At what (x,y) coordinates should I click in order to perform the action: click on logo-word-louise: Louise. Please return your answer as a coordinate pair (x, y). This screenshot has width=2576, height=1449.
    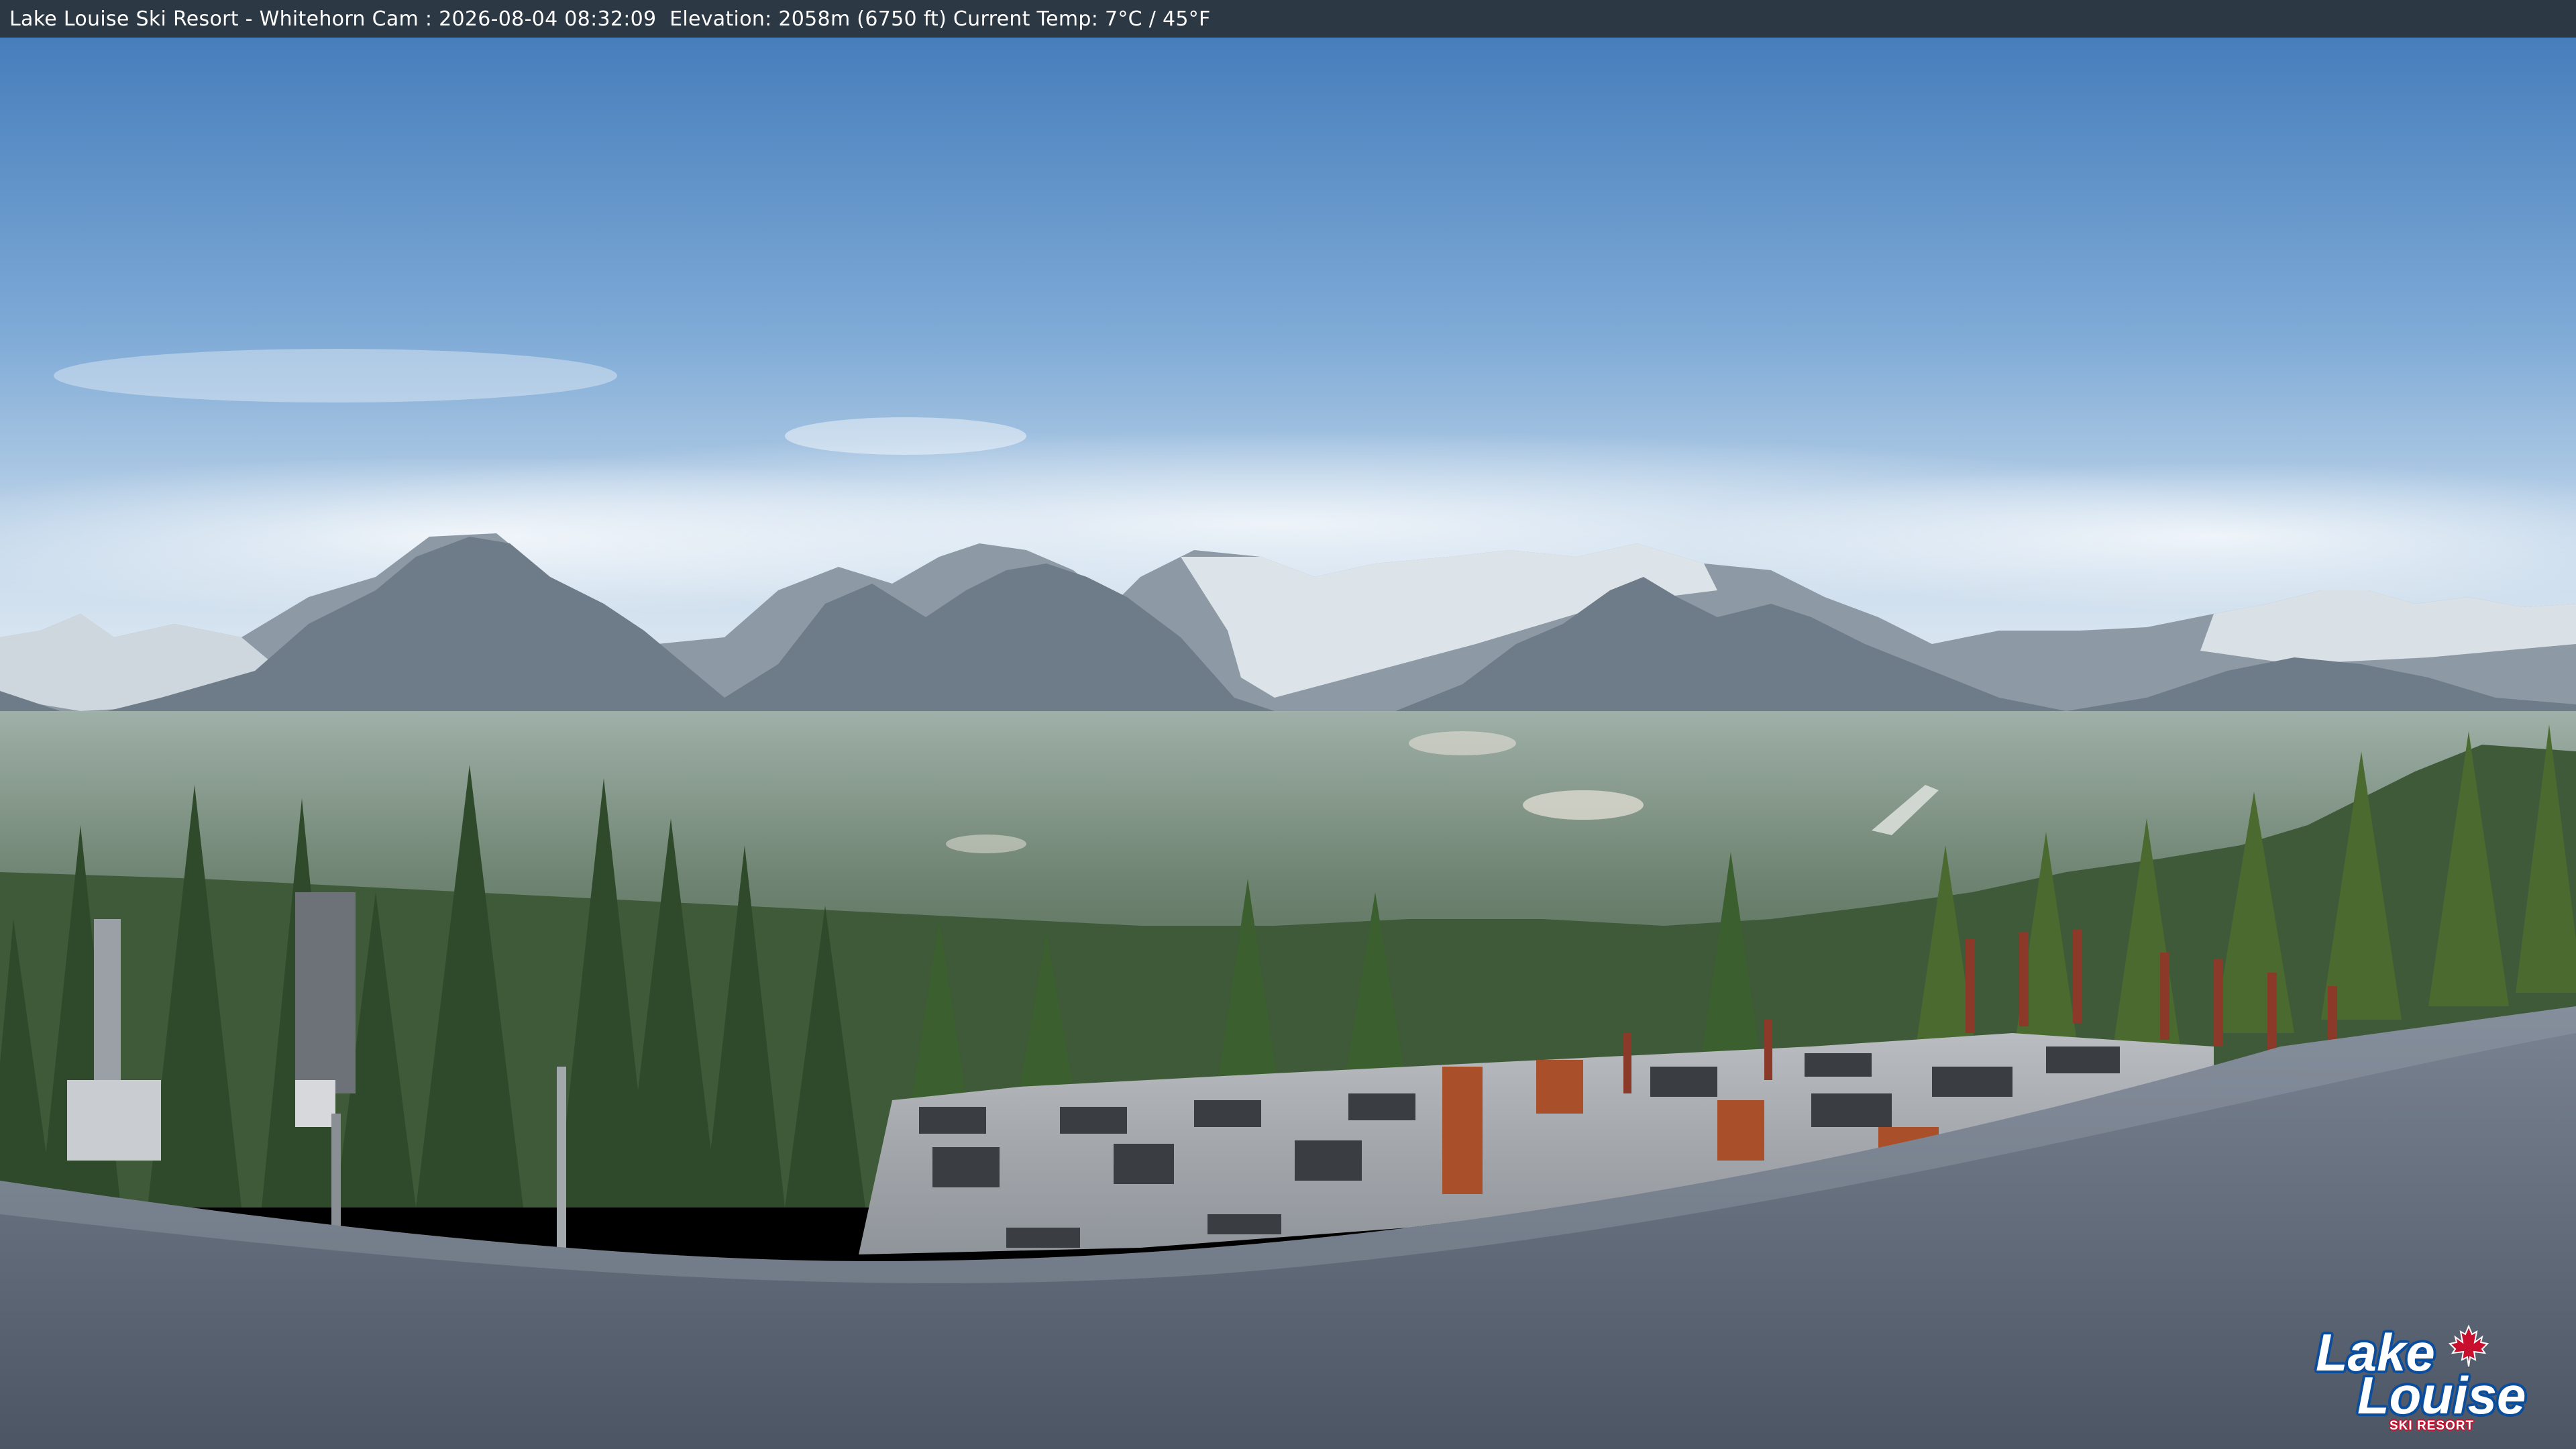
    Looking at the image, I should click on (2441, 1395).